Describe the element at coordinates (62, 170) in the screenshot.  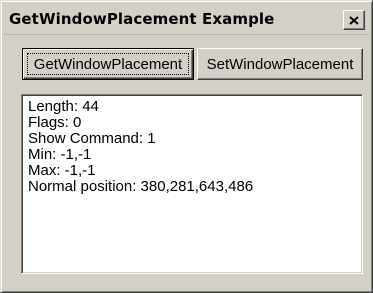
I see `output-line-max: Max: -1,-1` at that location.